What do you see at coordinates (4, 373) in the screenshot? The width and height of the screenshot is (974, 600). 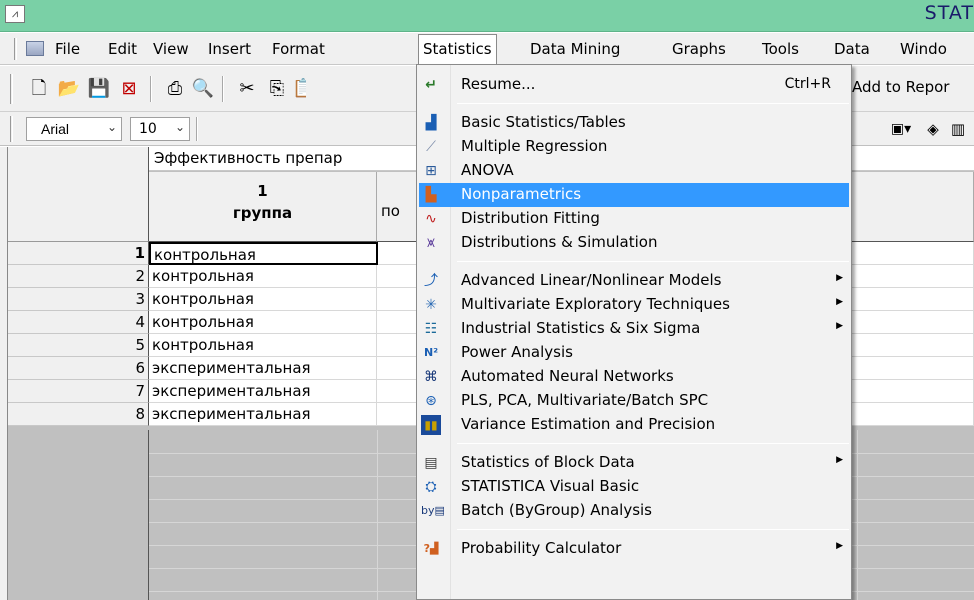 I see `sheet-left-border` at bounding box center [4, 373].